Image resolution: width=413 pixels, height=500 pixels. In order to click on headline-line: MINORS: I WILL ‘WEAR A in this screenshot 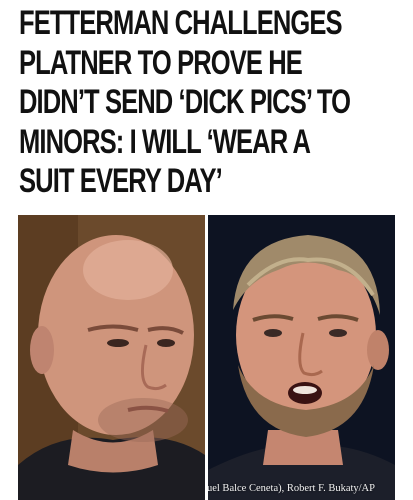, I will do `click(165, 141)`.